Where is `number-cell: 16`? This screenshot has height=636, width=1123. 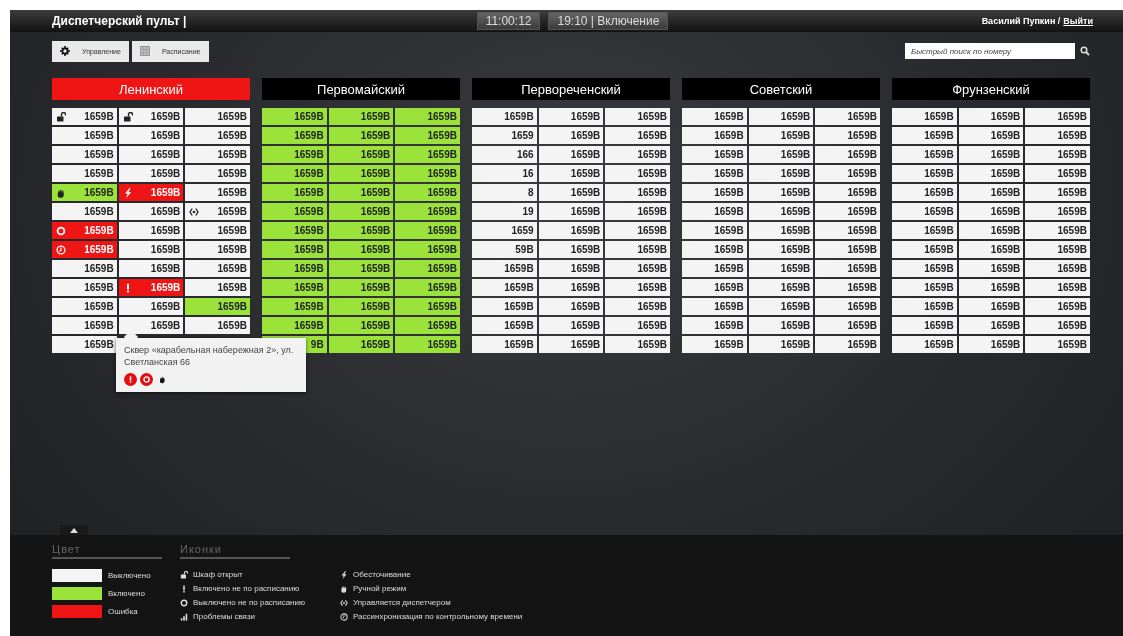
number-cell: 16 is located at coordinates (504, 173).